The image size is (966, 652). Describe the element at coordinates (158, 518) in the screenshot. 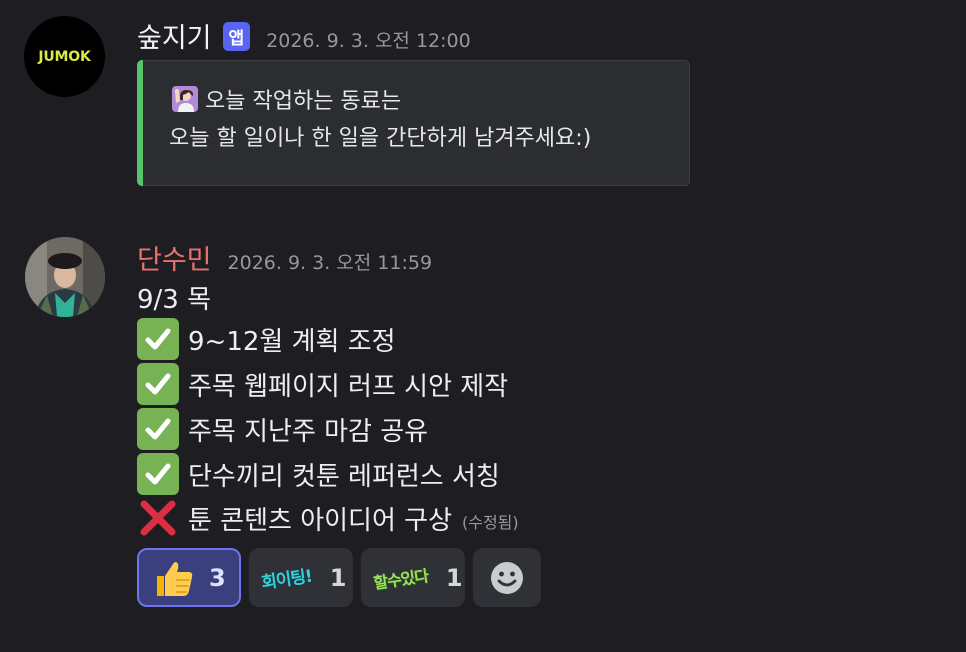

I see `cross-mark-icon` at that location.